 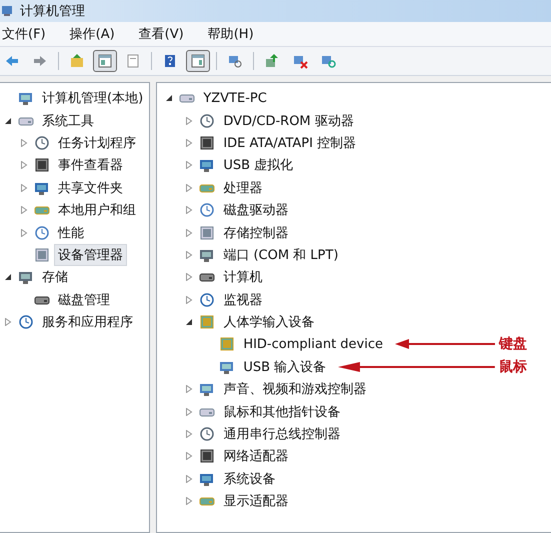 I want to click on tree-item: 设备管理器, so click(x=90, y=255).